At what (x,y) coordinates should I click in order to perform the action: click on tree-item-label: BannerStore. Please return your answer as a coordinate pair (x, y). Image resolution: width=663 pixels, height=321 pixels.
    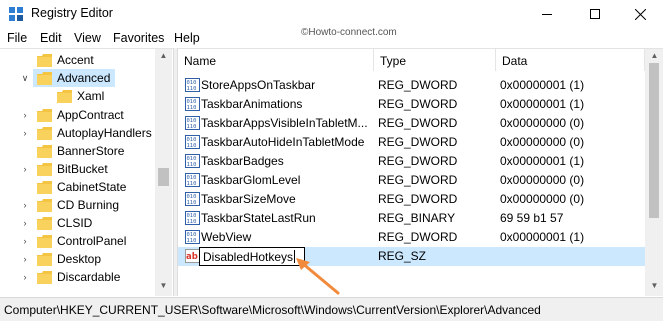
    Looking at the image, I should click on (91, 151).